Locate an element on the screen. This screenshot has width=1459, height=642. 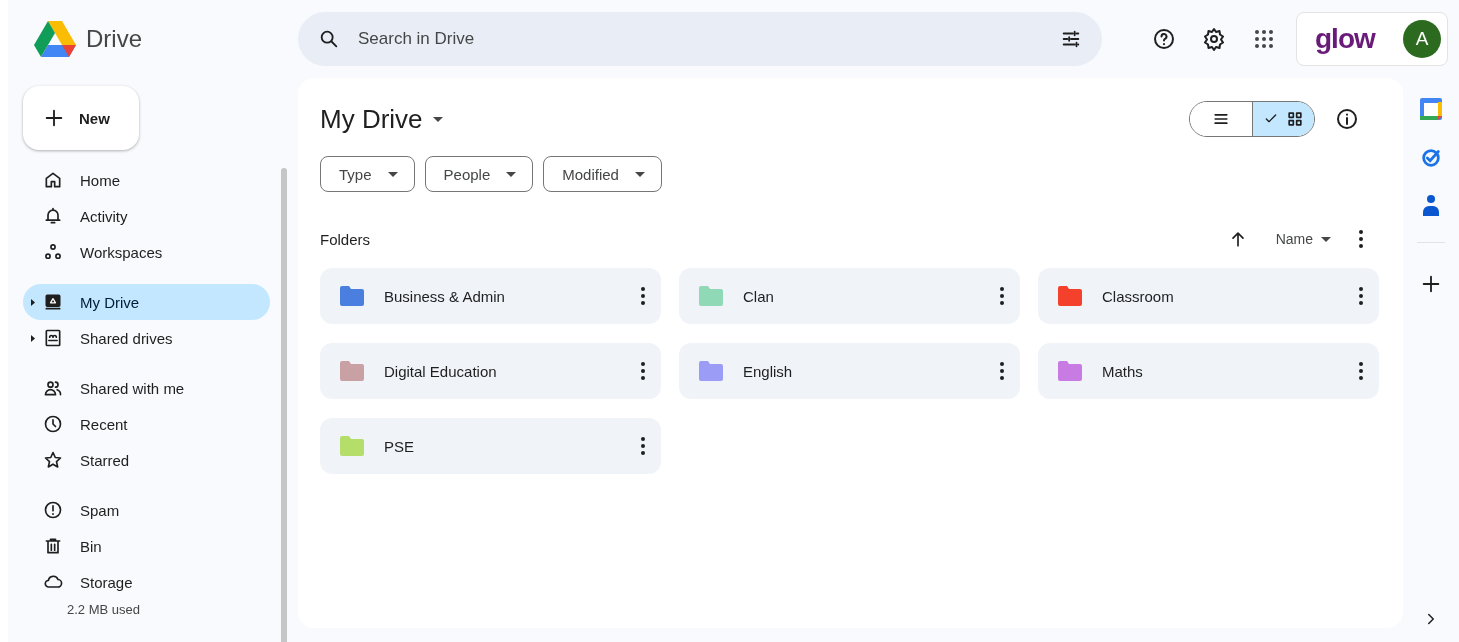
sidebar-item: My Drive is located at coordinates (146, 302).